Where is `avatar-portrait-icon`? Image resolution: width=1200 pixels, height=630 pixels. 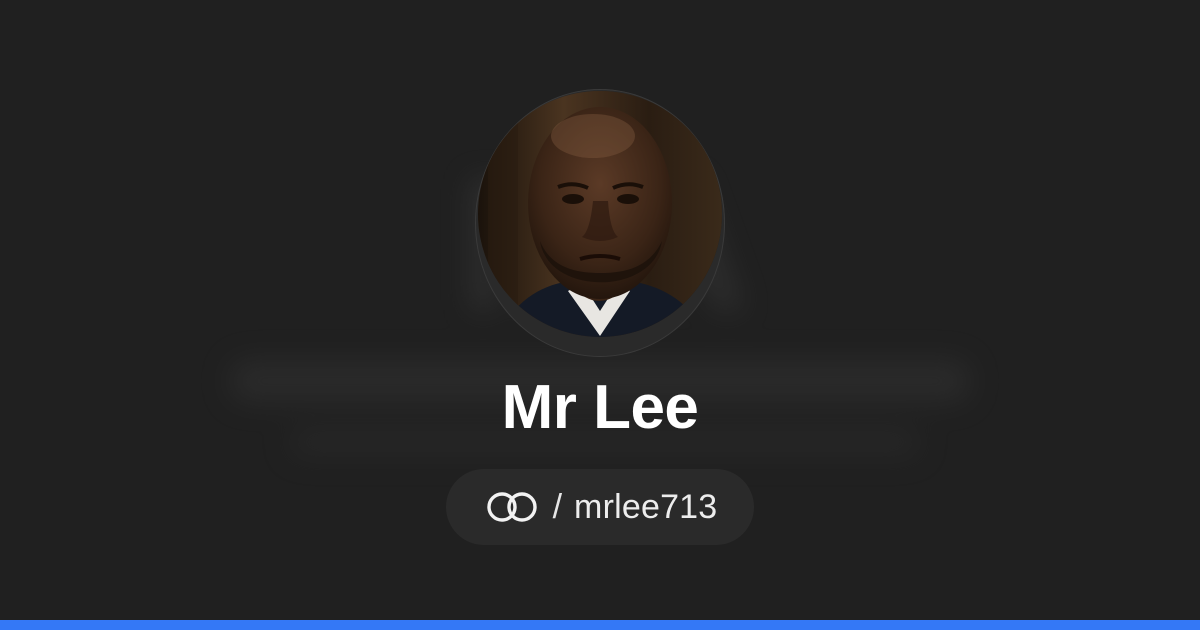 avatar-portrait-icon is located at coordinates (600, 214).